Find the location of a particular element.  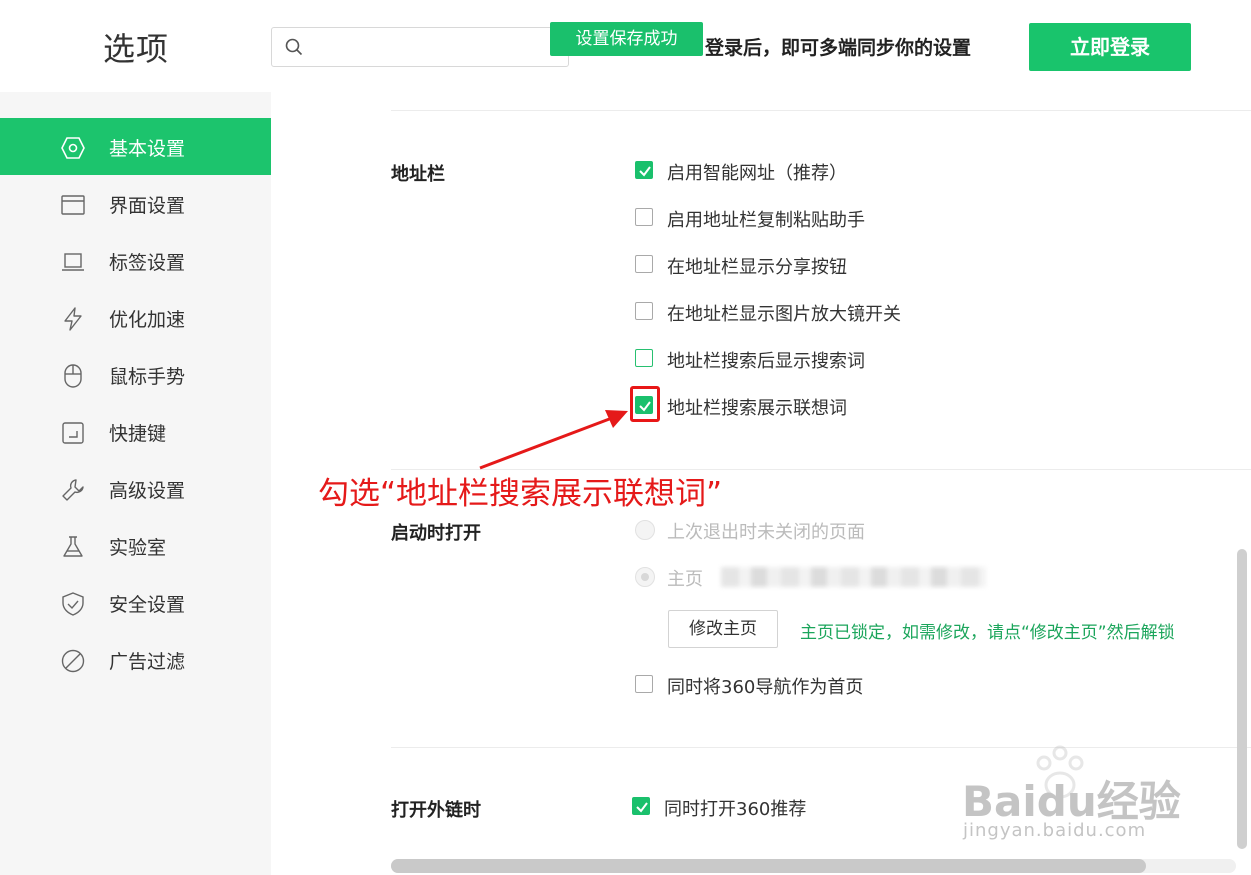

hexagon-settings-icon is located at coordinates (73, 148).